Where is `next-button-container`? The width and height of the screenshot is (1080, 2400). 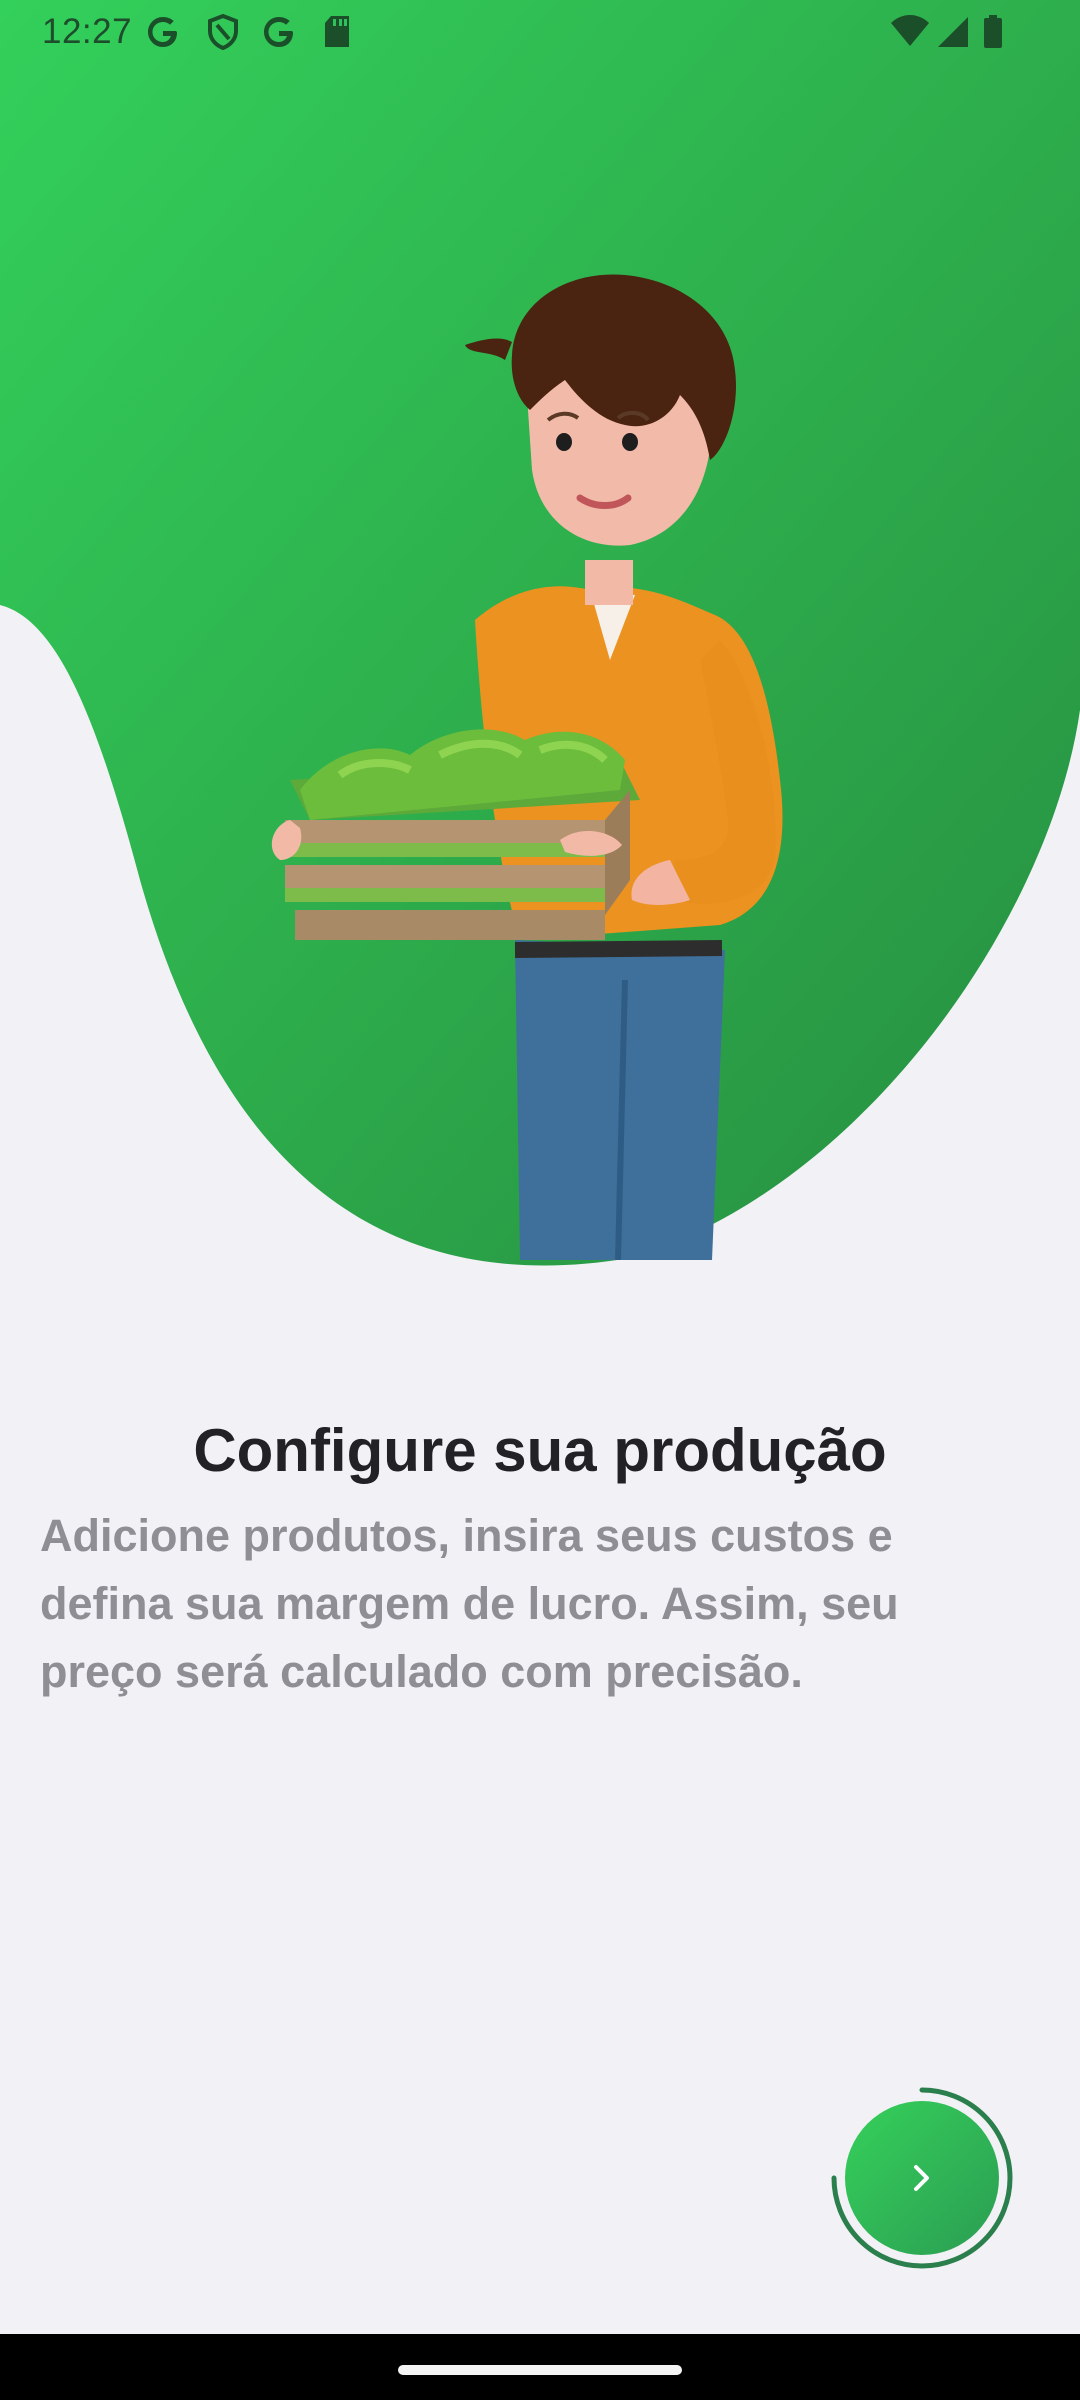 next-button-container is located at coordinates (922, 2178).